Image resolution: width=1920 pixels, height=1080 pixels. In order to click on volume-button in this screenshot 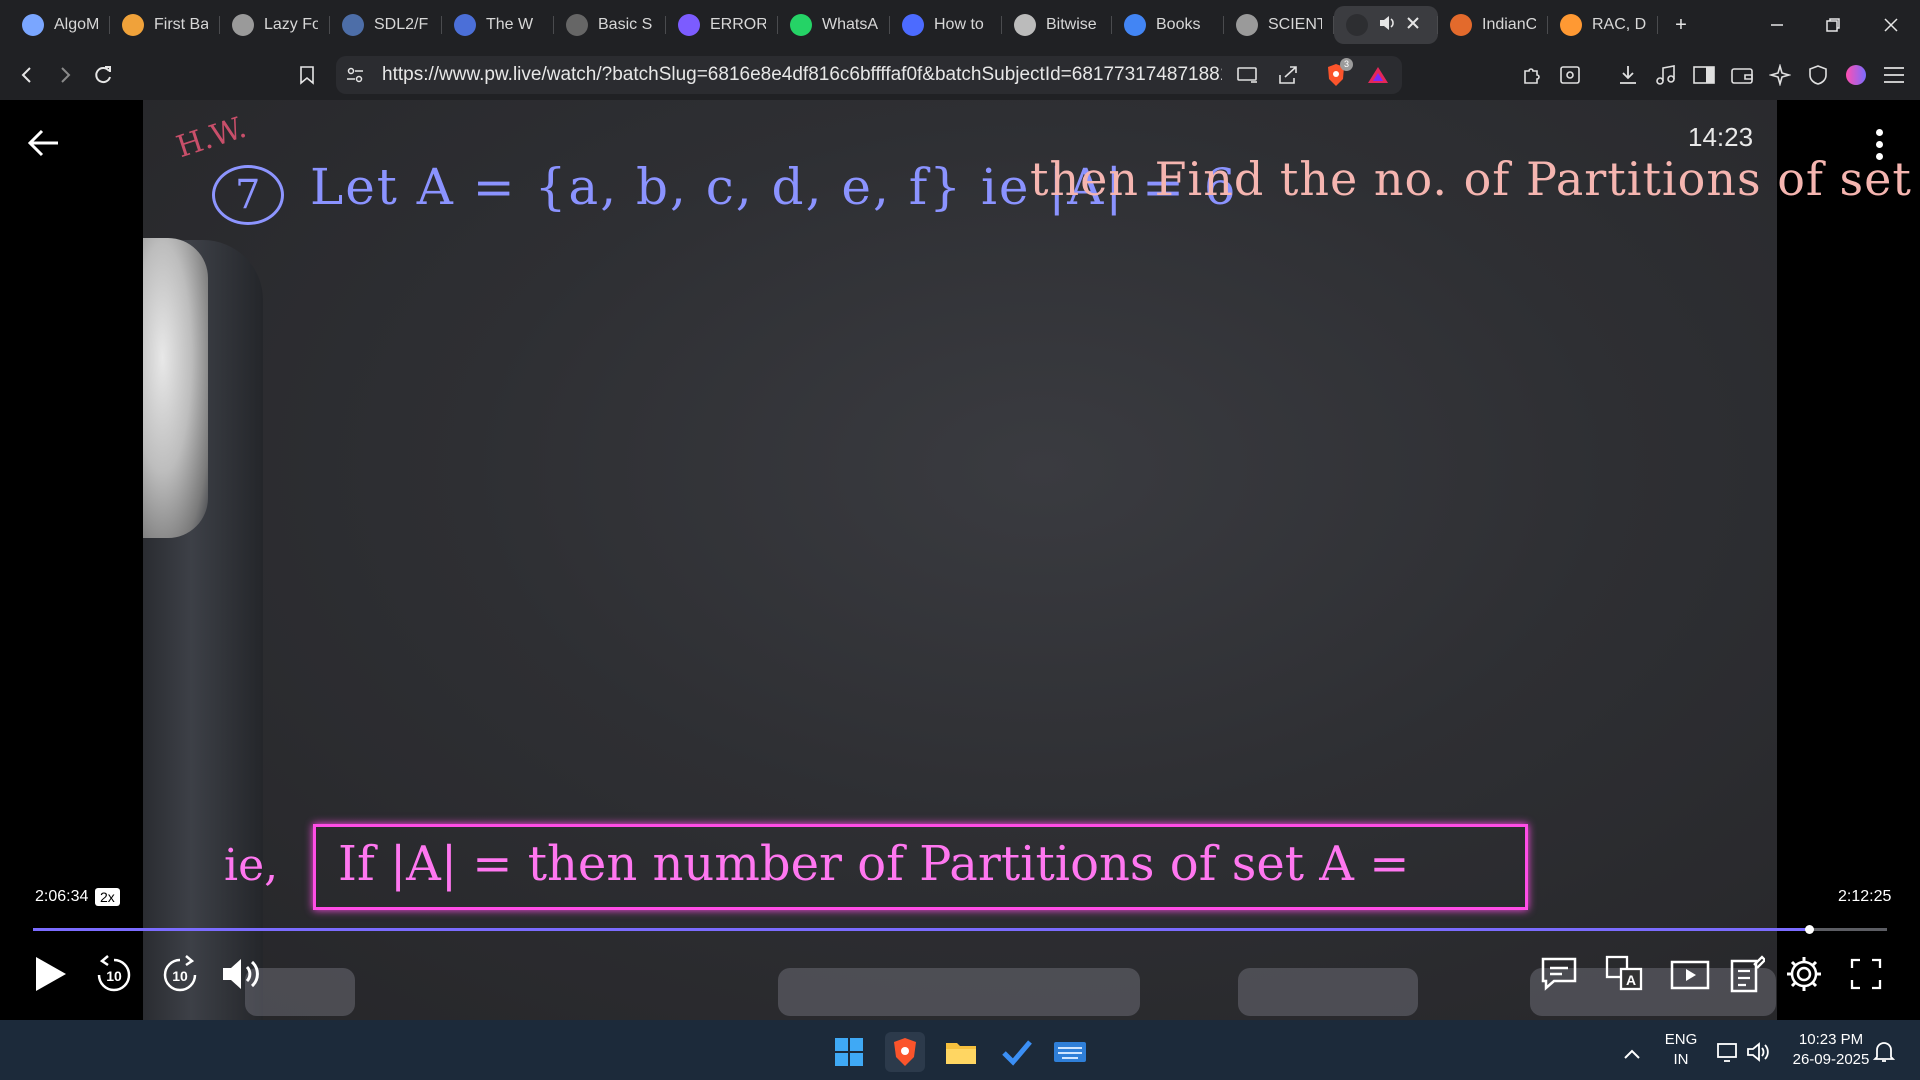, I will do `click(242, 974)`.